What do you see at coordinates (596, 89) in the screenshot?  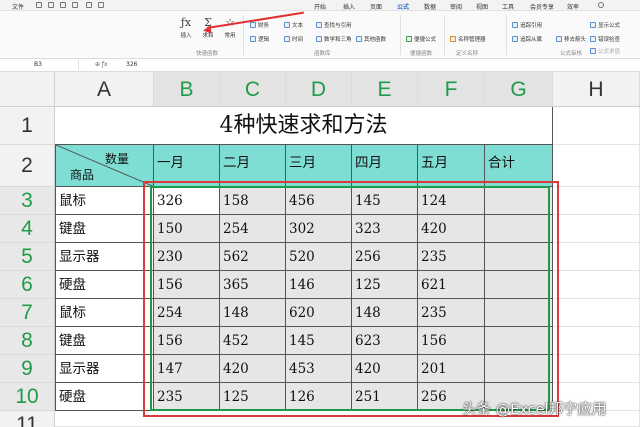 I see `column-header-h: H` at bounding box center [596, 89].